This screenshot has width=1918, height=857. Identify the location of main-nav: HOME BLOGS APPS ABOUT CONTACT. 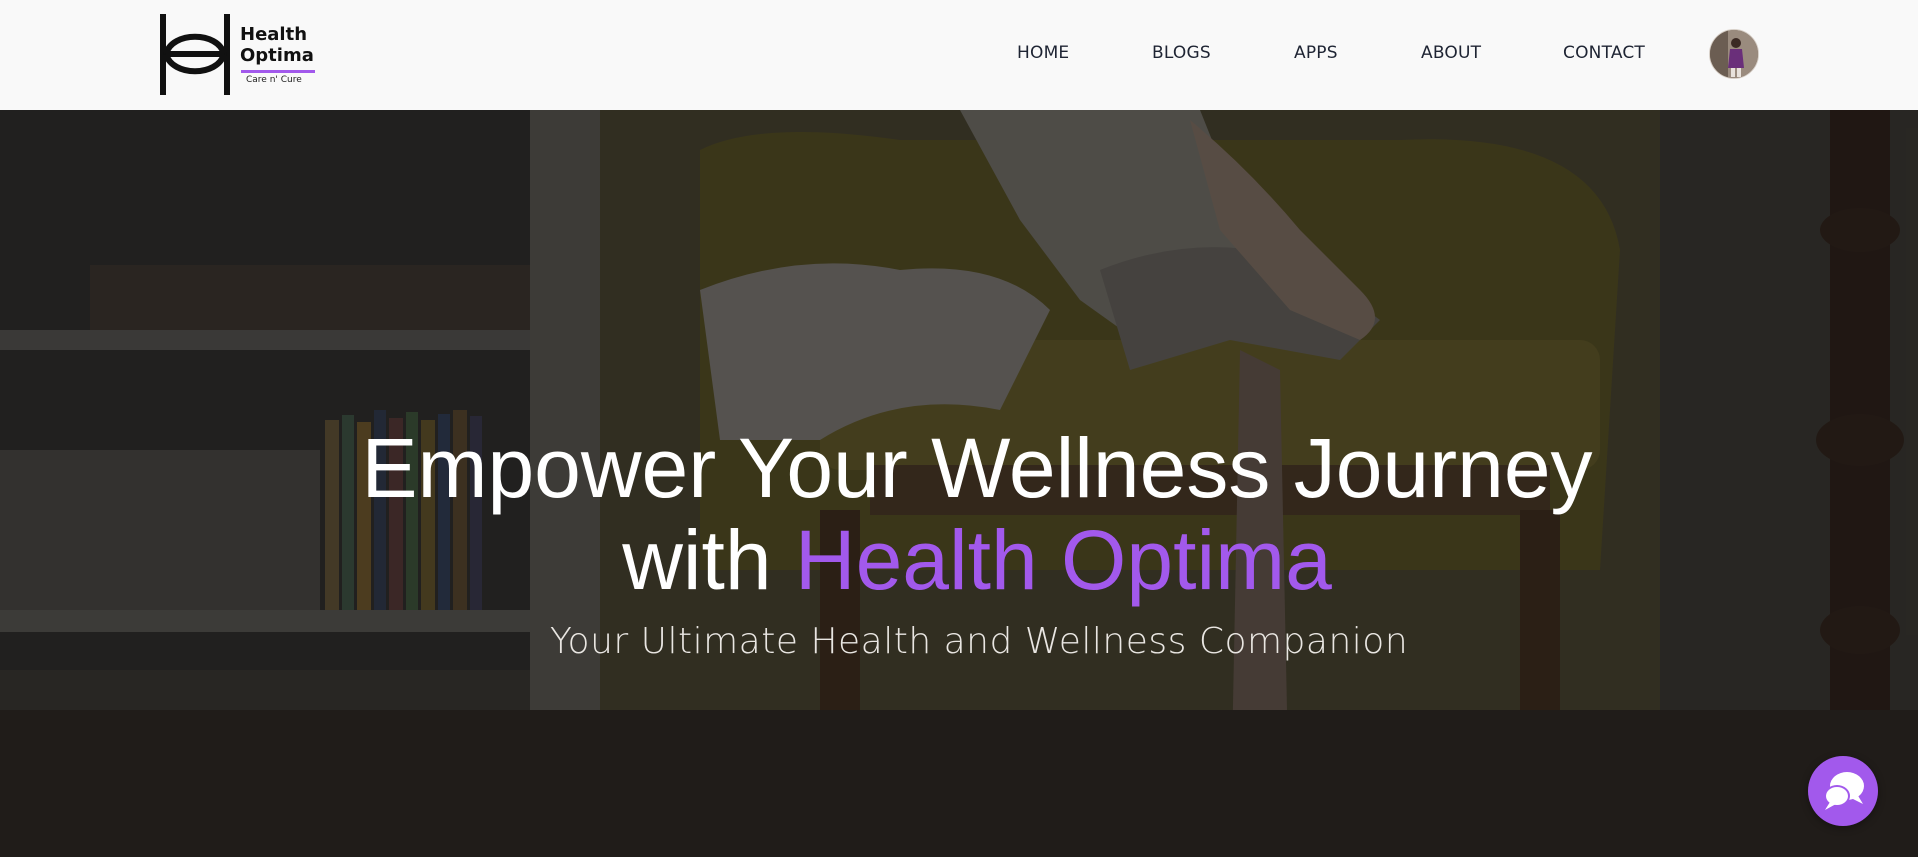
(959, 55).